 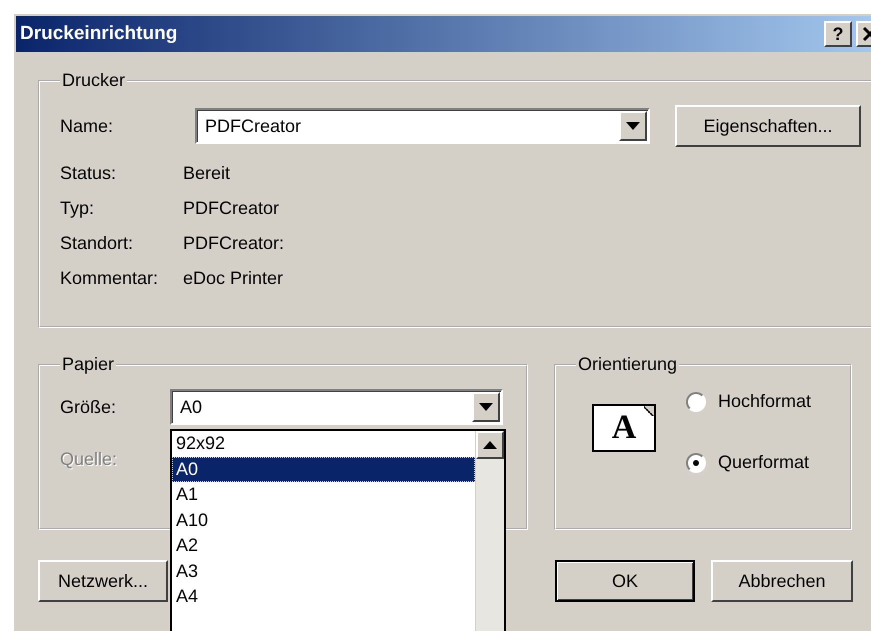 I want to click on info-label: Status:, so click(x=89, y=173).